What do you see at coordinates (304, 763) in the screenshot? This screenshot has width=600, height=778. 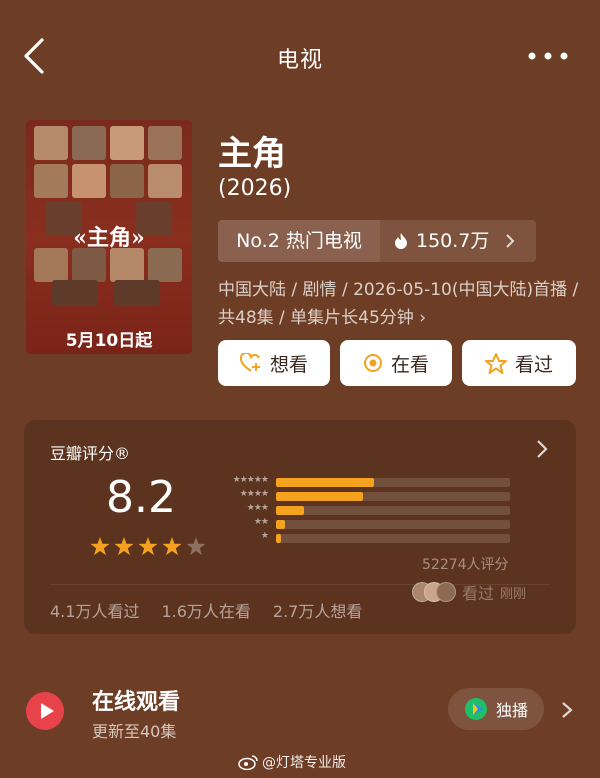 I see `watermark-text: @灯塔专业版` at bounding box center [304, 763].